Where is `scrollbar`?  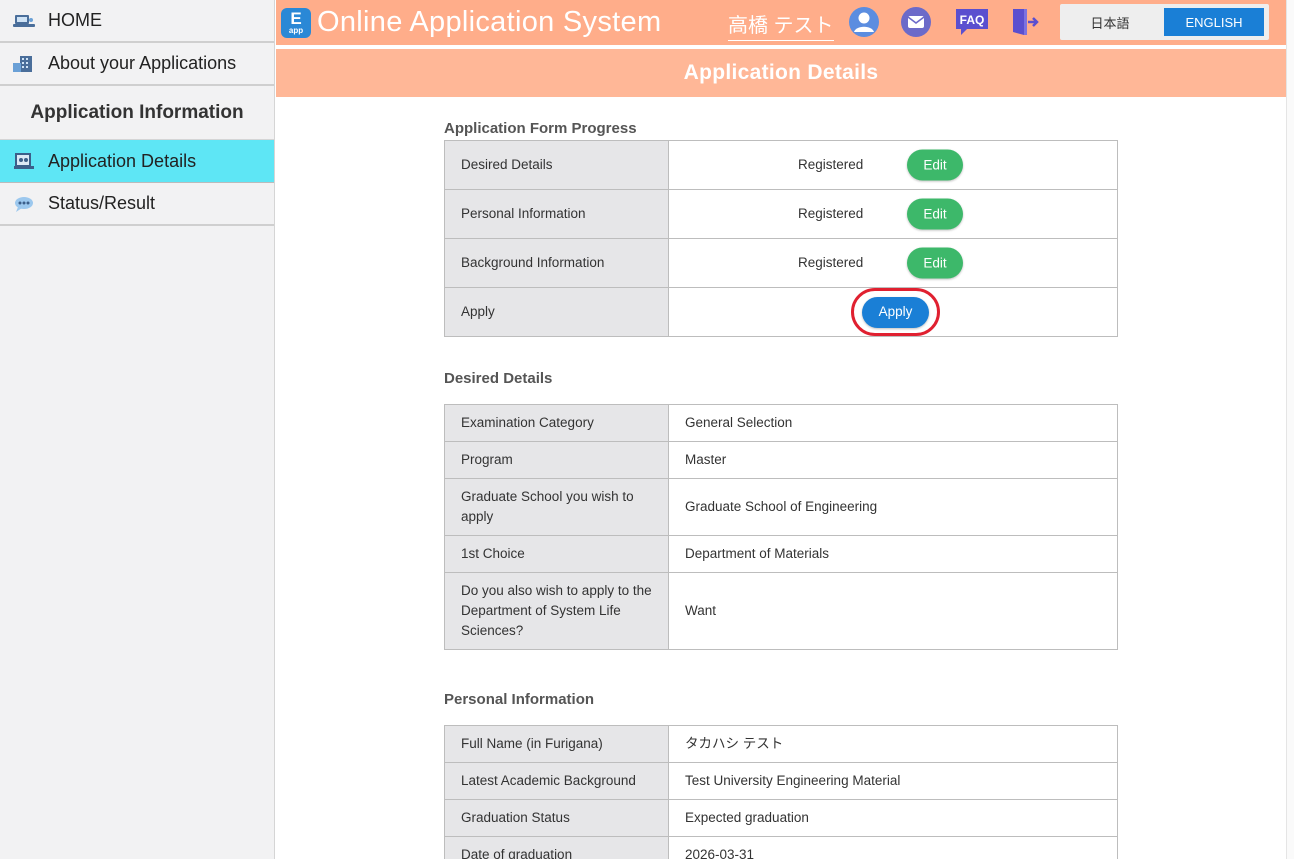
scrollbar is located at coordinates (1290, 429).